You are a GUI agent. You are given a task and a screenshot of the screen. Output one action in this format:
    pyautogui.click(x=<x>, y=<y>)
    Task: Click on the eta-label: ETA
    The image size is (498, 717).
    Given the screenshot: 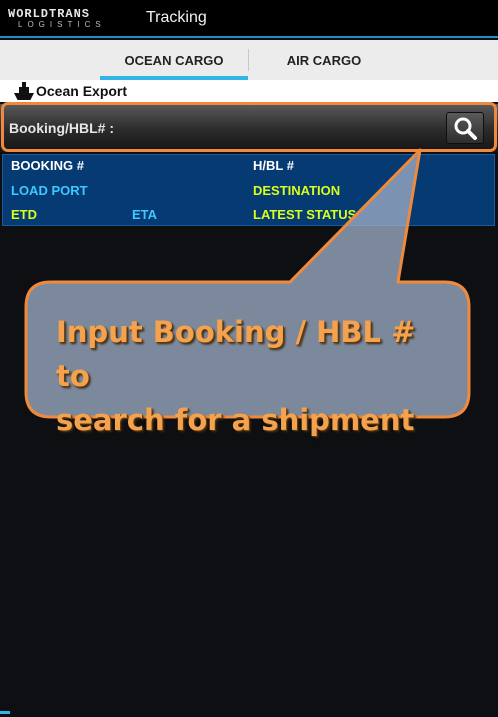 What is the action you would take?
    pyautogui.click(x=145, y=214)
    